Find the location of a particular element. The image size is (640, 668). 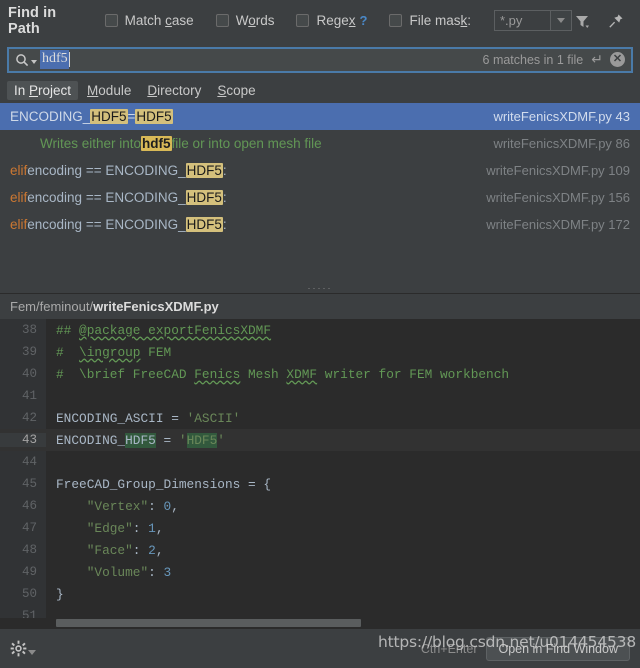

code-line: 47 "Edge": 1, is located at coordinates (320, 528).